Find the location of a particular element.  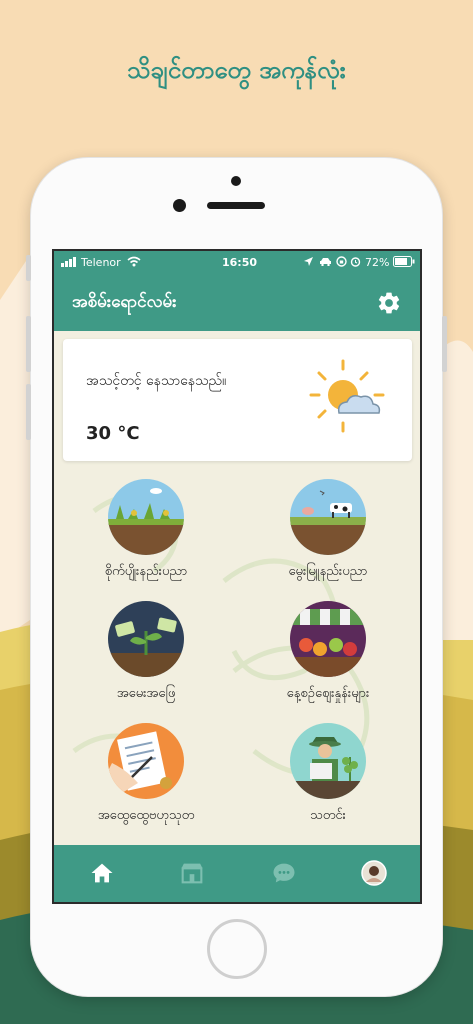

carrier-name: Telenor is located at coordinates (101, 262).